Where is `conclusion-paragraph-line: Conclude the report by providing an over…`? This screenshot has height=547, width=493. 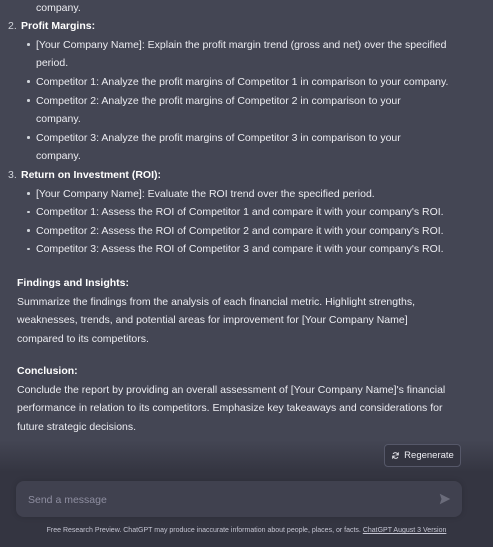
conclusion-paragraph-line: Conclude the report by providing an over… is located at coordinates (231, 389).